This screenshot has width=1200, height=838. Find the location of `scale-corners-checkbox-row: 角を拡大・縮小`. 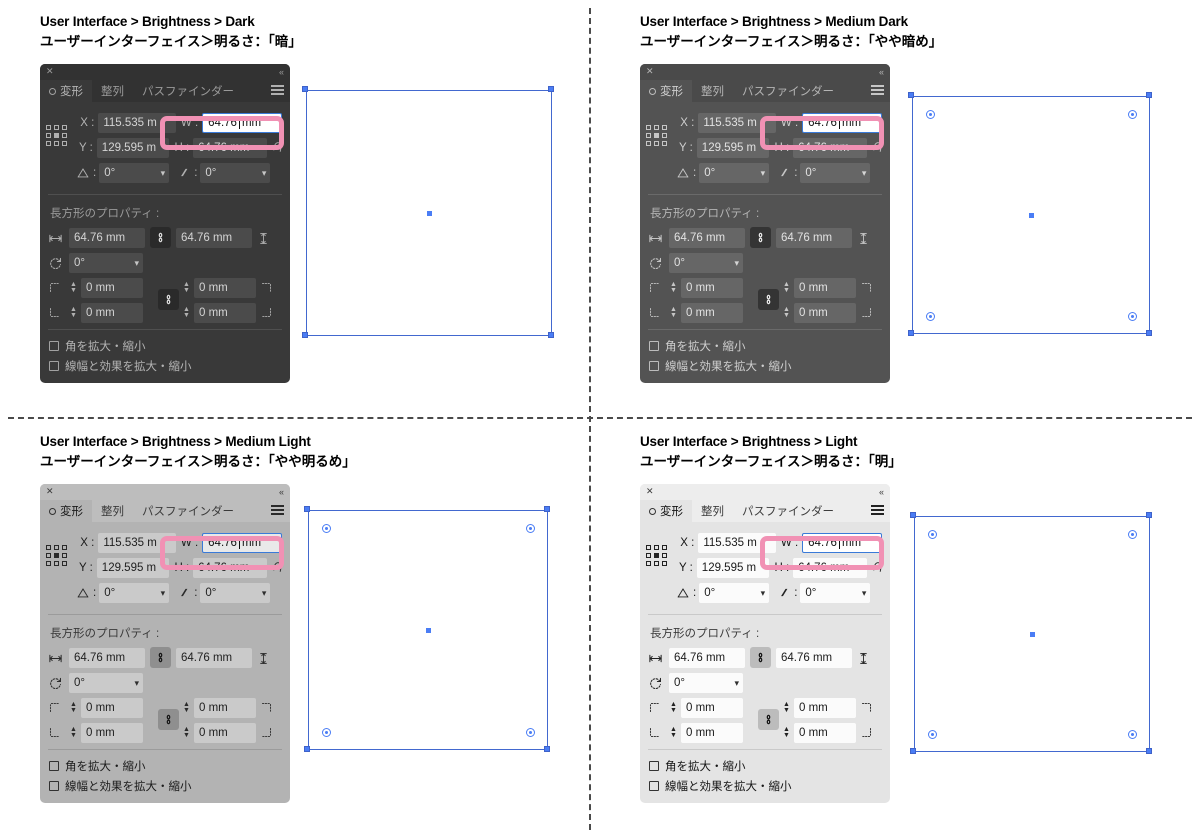

scale-corners-checkbox-row: 角を拡大・縮小 is located at coordinates (765, 346).